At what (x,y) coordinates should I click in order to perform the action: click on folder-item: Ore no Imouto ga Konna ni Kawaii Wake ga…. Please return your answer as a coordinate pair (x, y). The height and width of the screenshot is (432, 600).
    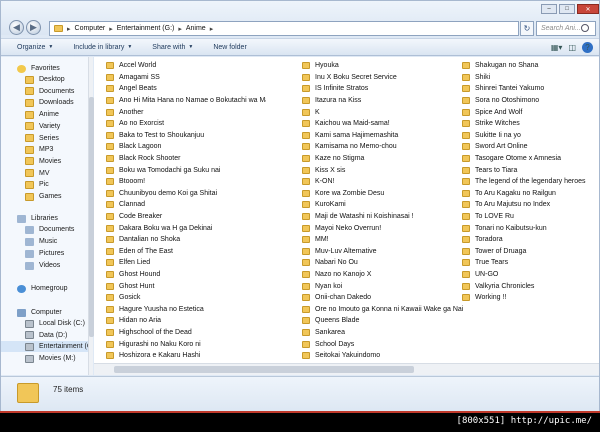
    Looking at the image, I should click on (387, 309).